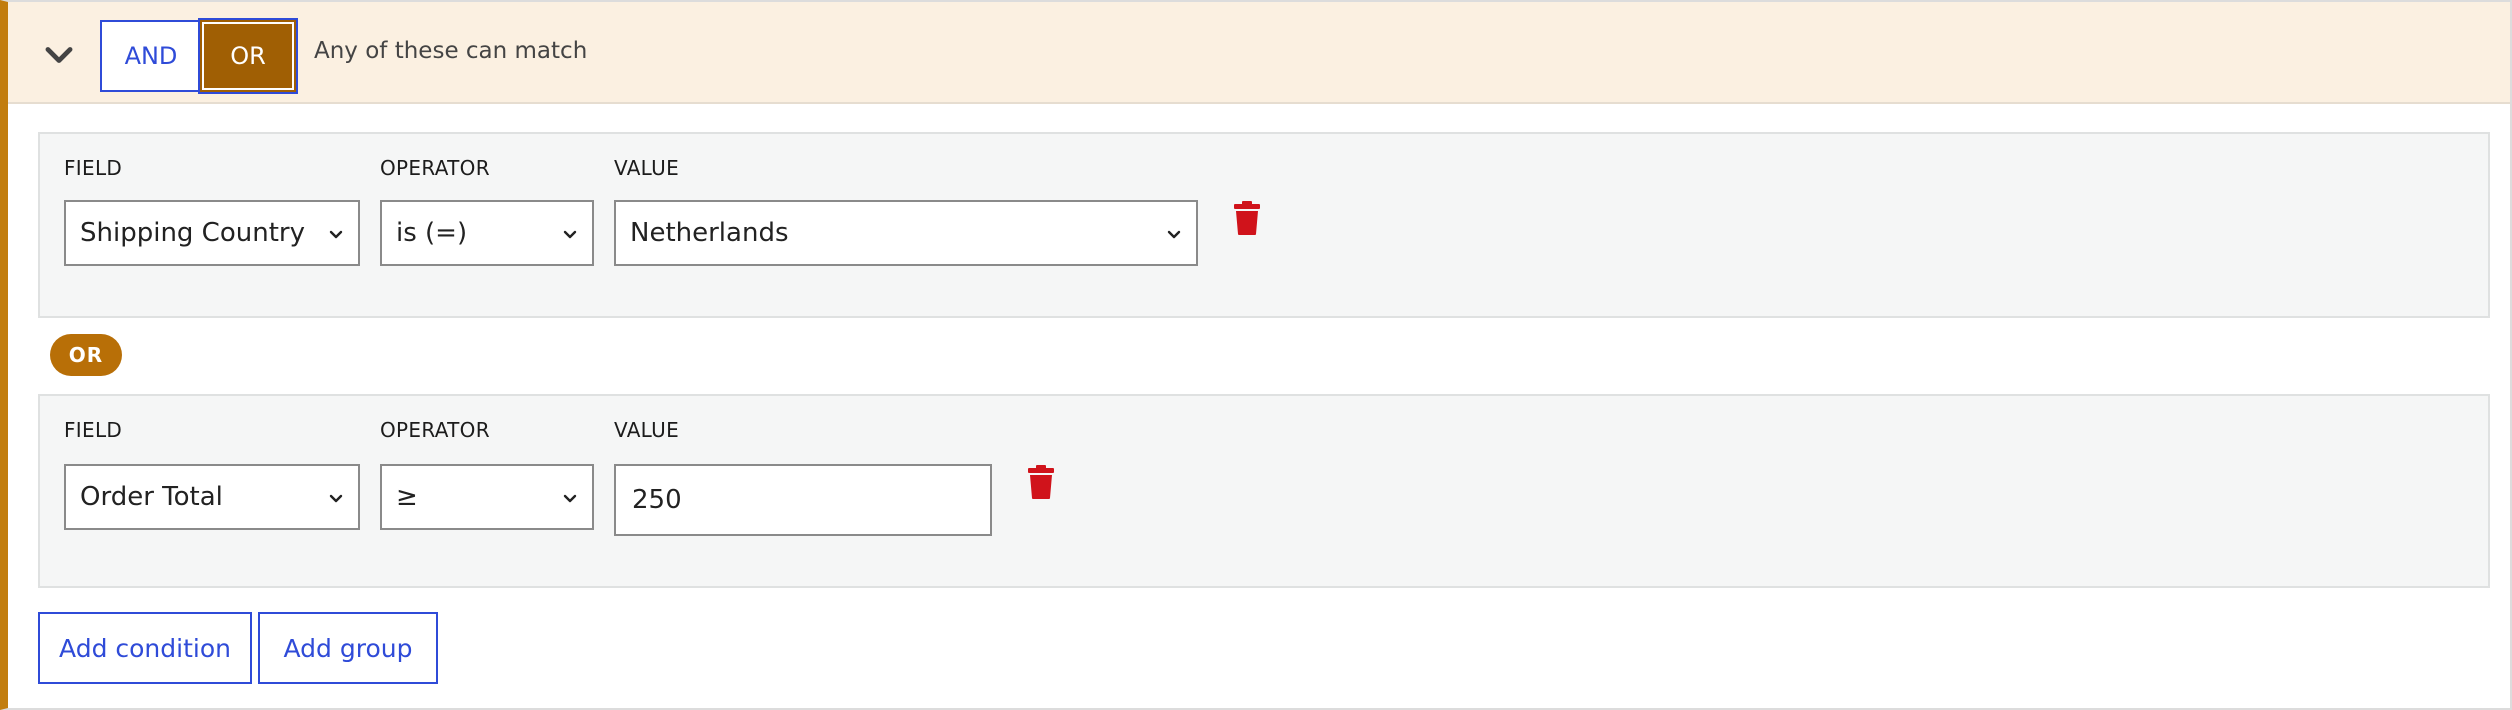  What do you see at coordinates (151, 56) in the screenshot?
I see `and-button: AND` at bounding box center [151, 56].